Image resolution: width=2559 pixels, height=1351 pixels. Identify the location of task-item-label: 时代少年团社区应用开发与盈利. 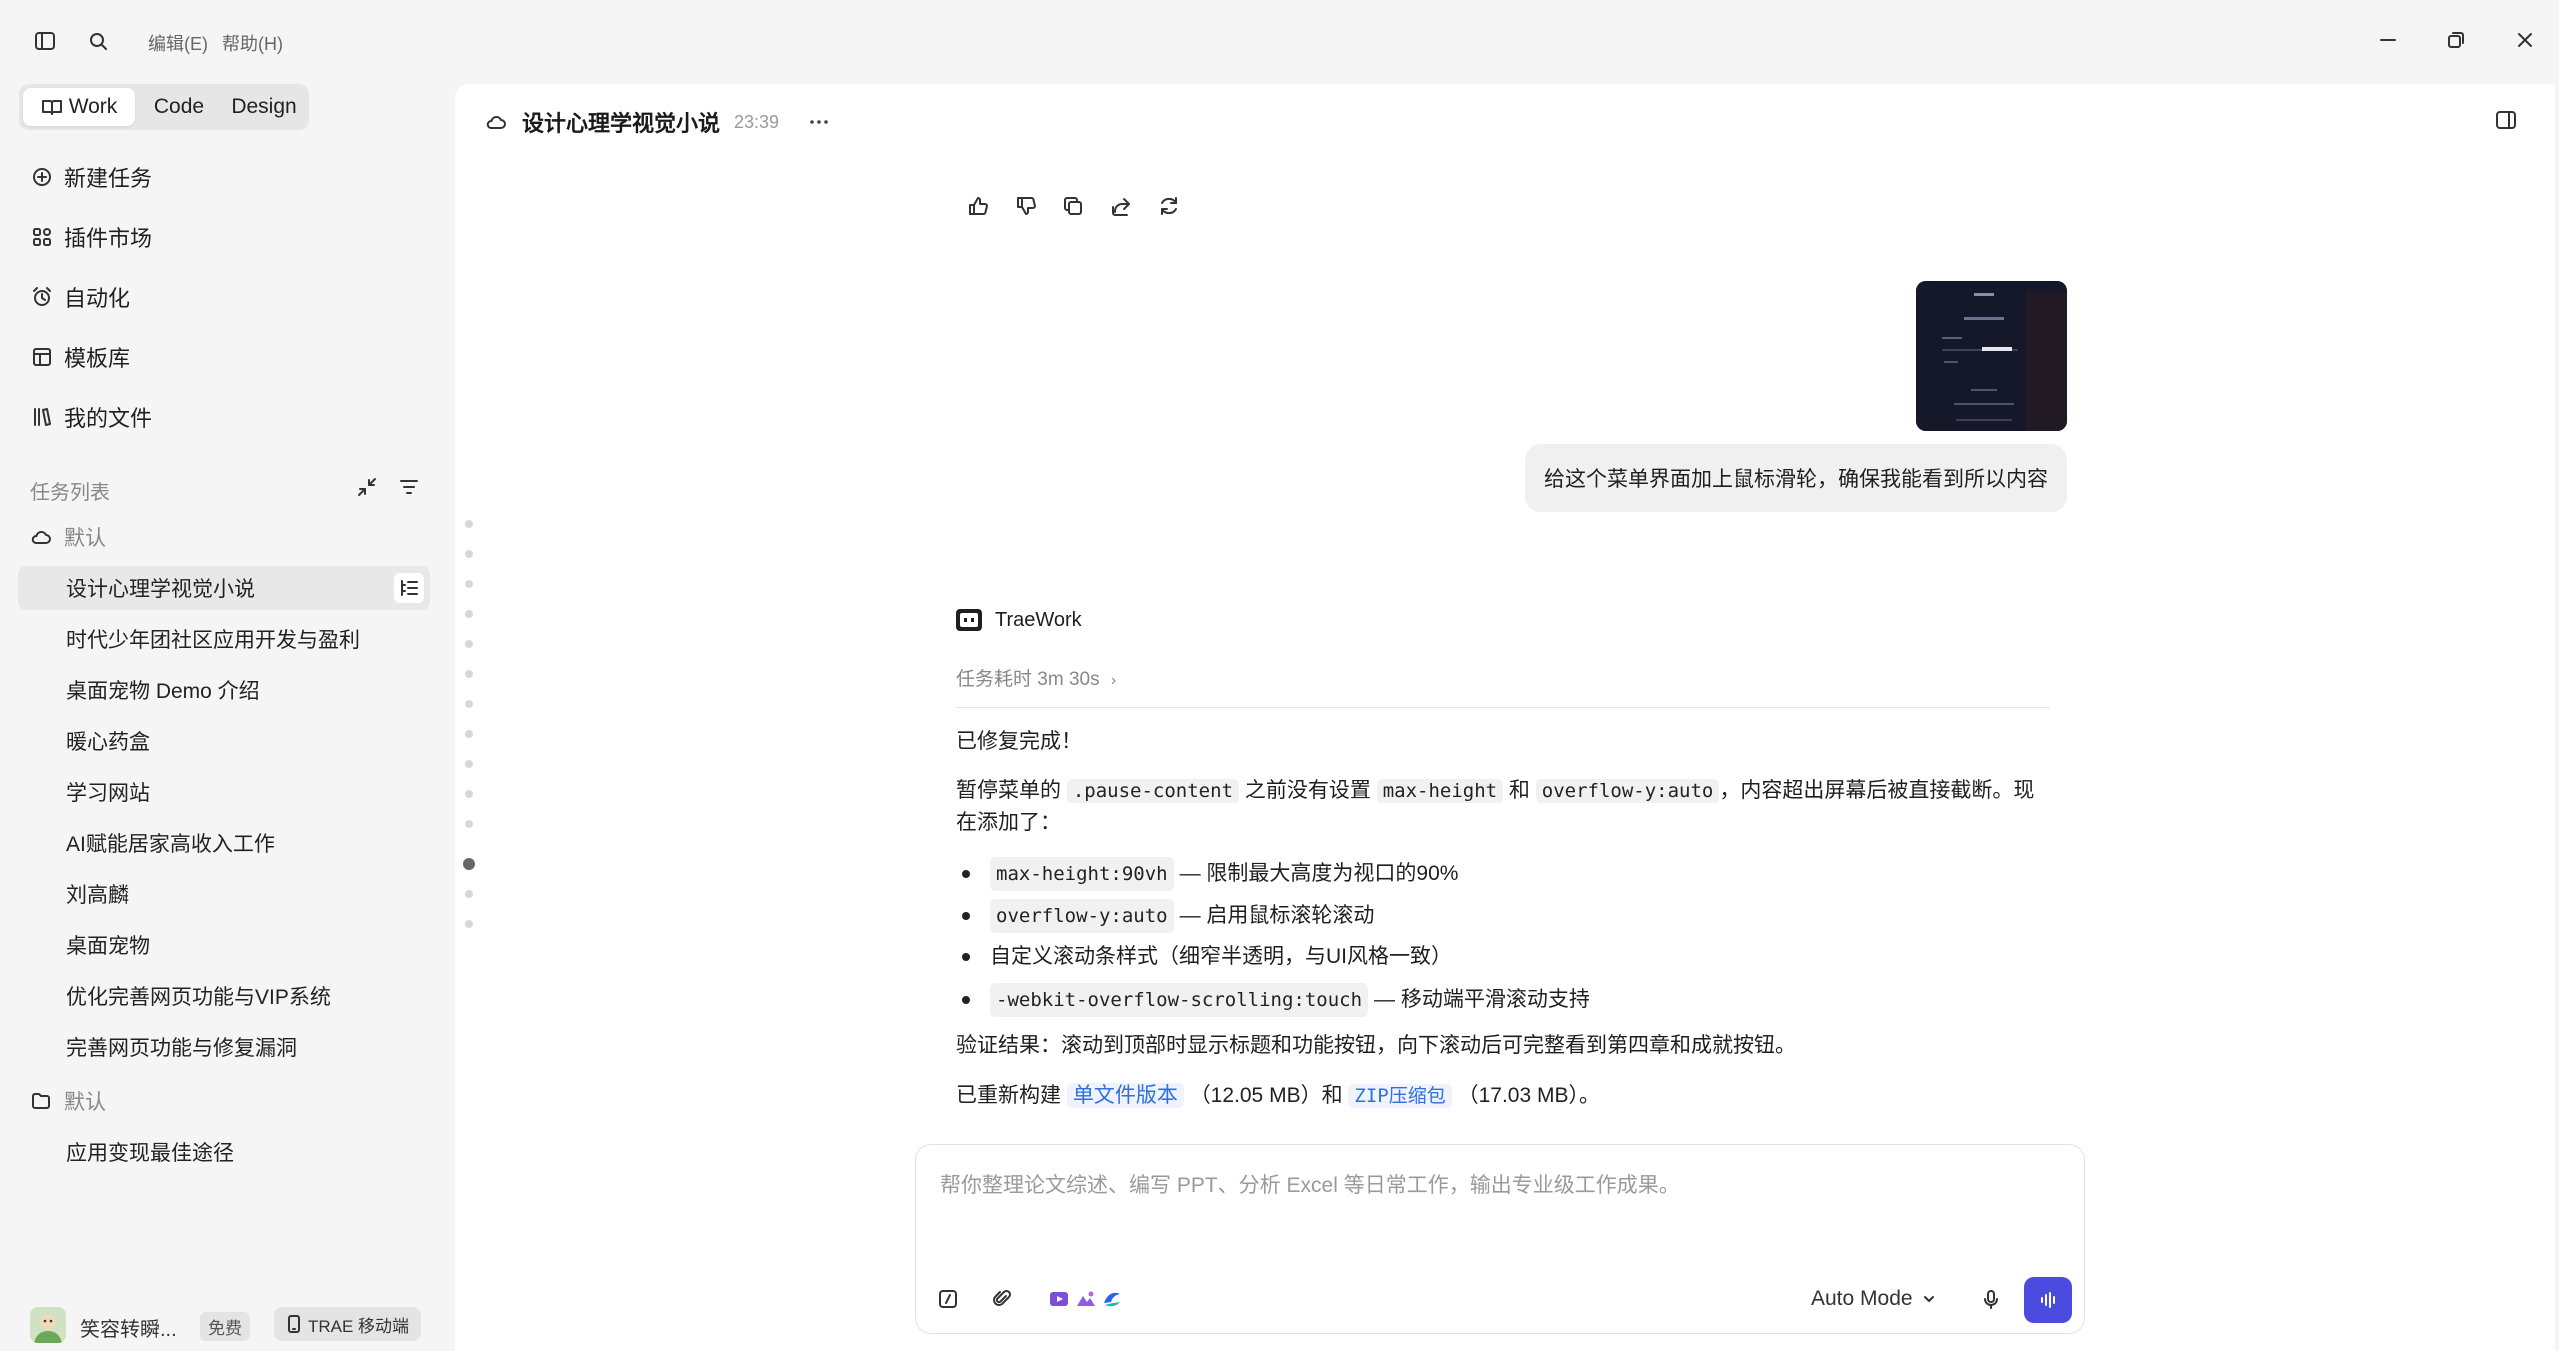
(213, 640).